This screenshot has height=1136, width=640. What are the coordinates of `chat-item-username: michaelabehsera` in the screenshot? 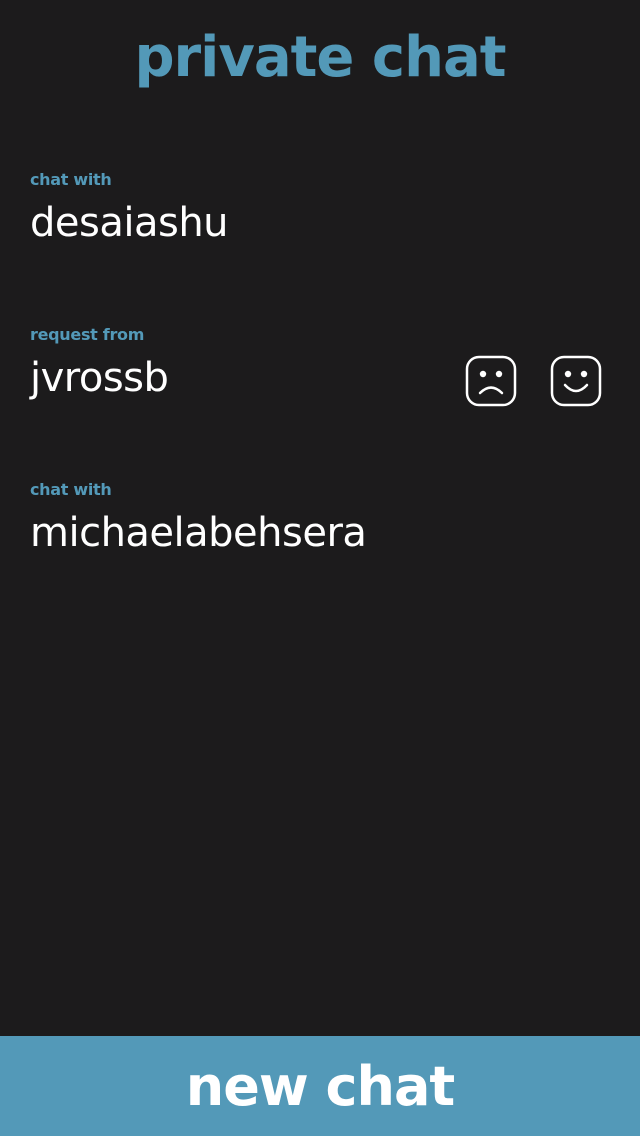 It's located at (198, 533).